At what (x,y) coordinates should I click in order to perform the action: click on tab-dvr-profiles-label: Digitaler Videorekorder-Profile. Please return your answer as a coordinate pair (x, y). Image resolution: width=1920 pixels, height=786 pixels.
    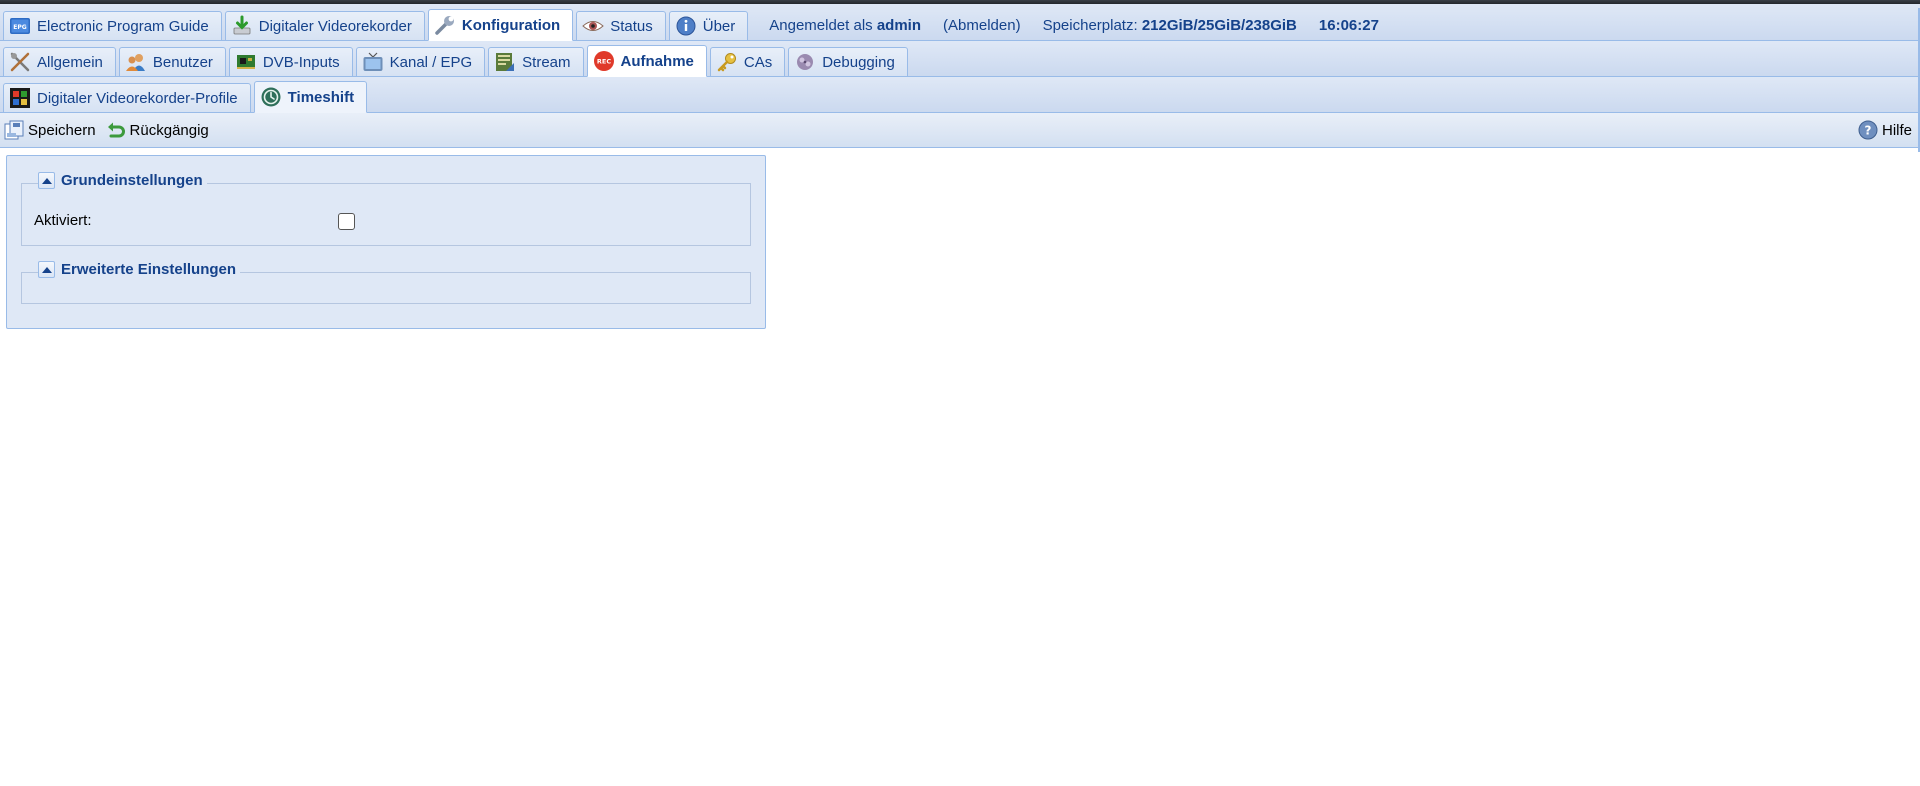
    Looking at the image, I should click on (137, 98).